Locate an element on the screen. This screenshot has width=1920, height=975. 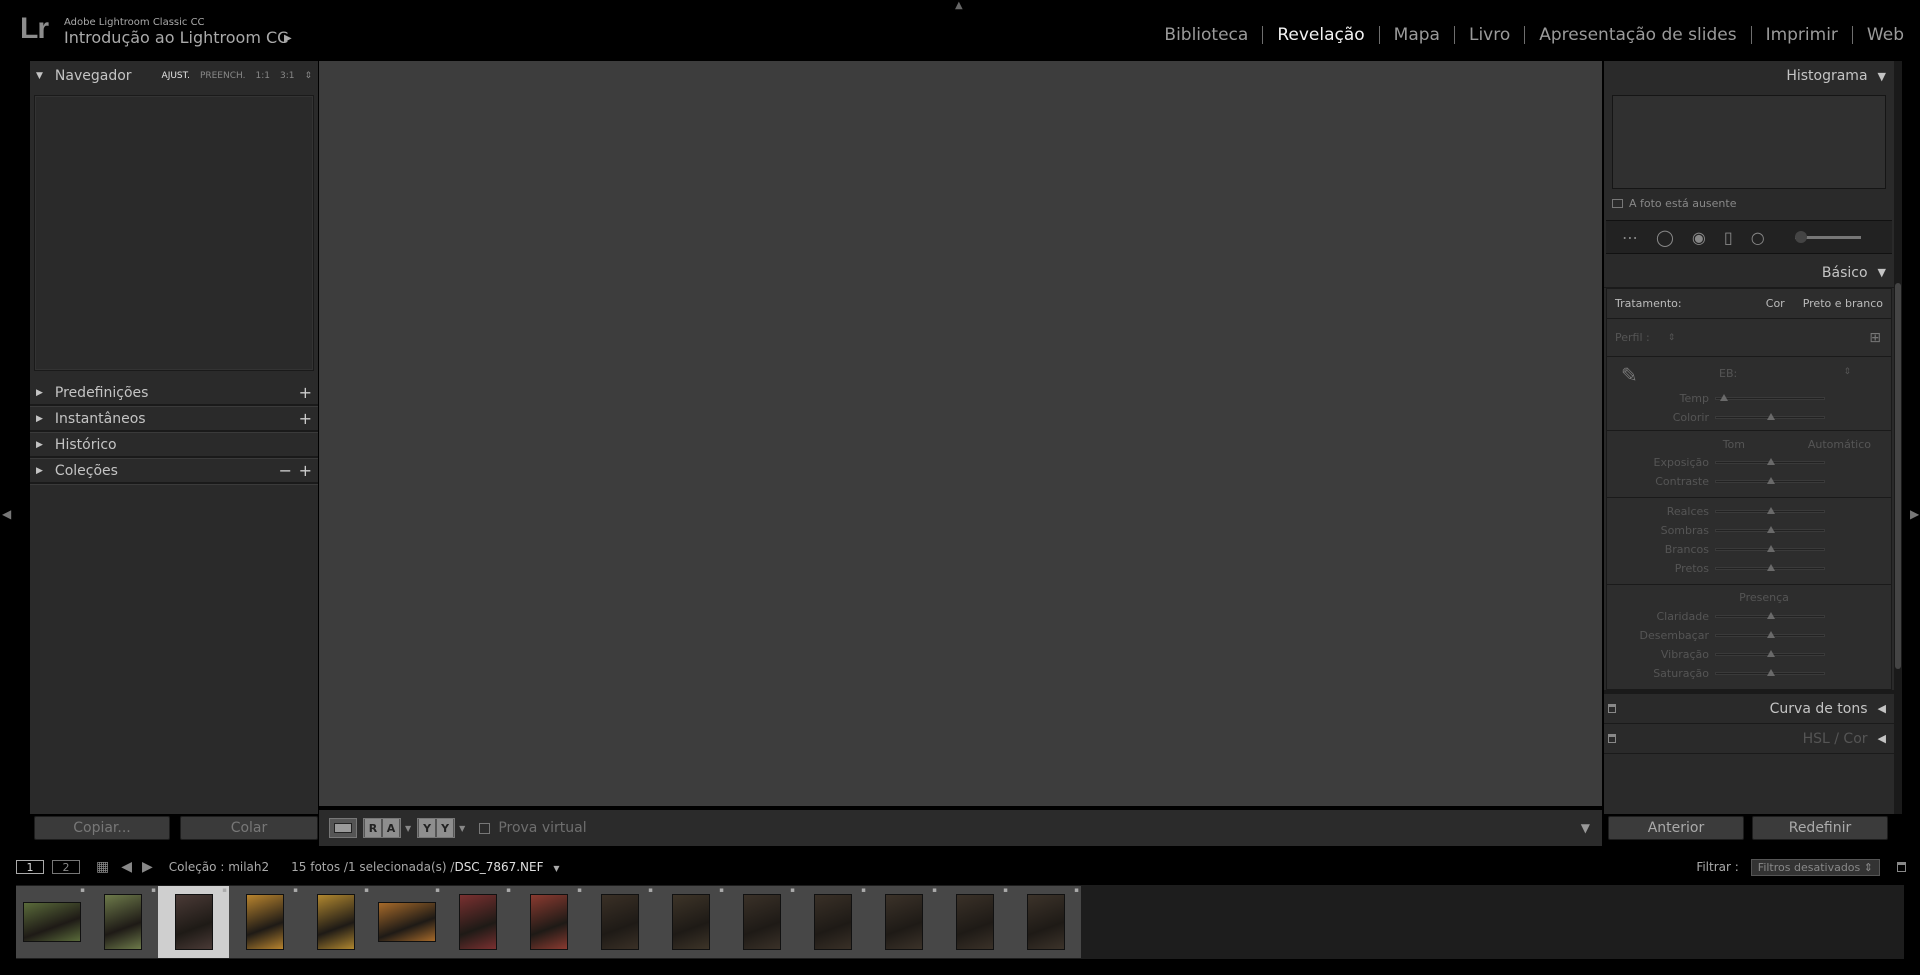
catalog-menu-arrow-icon: ▶ is located at coordinates (288, 38).